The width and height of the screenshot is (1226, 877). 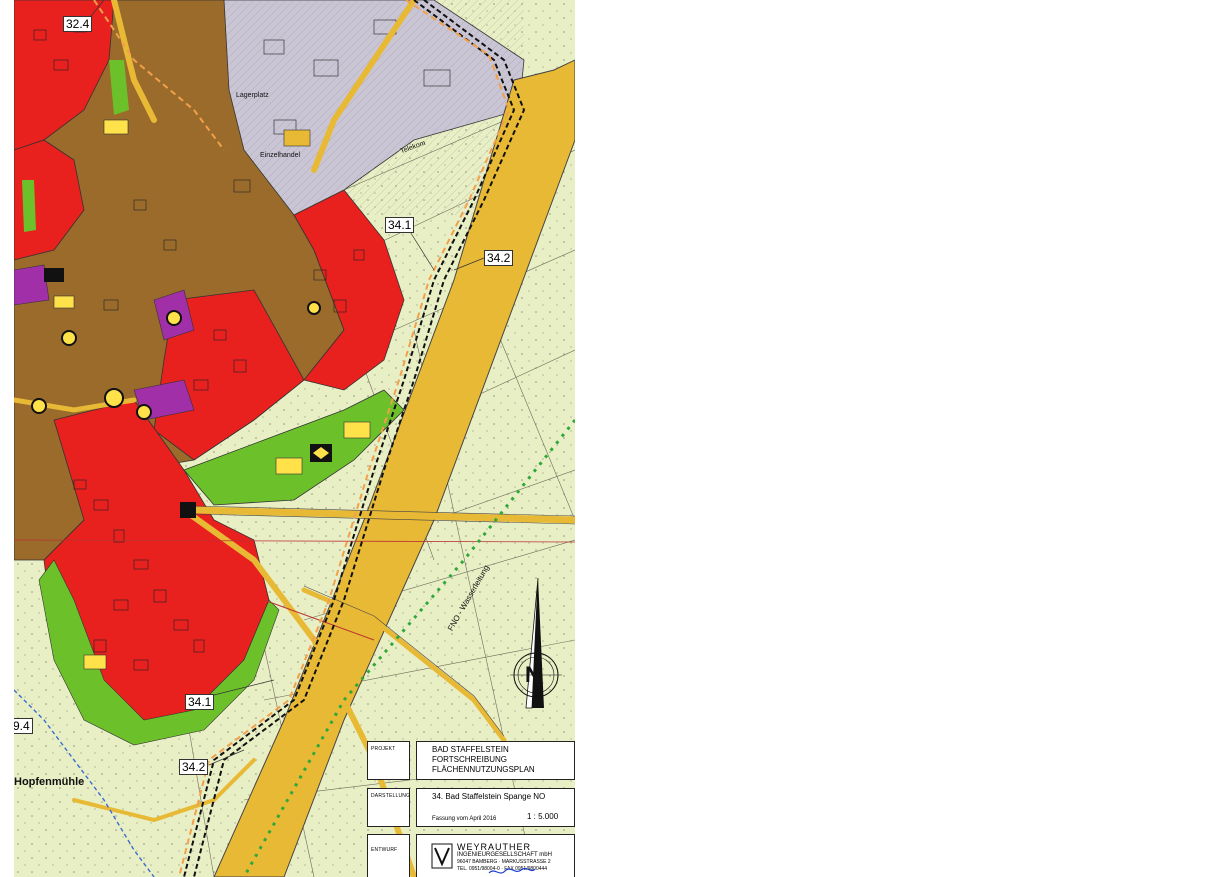 I want to click on north-symbol-label: N, so click(x=533, y=674).